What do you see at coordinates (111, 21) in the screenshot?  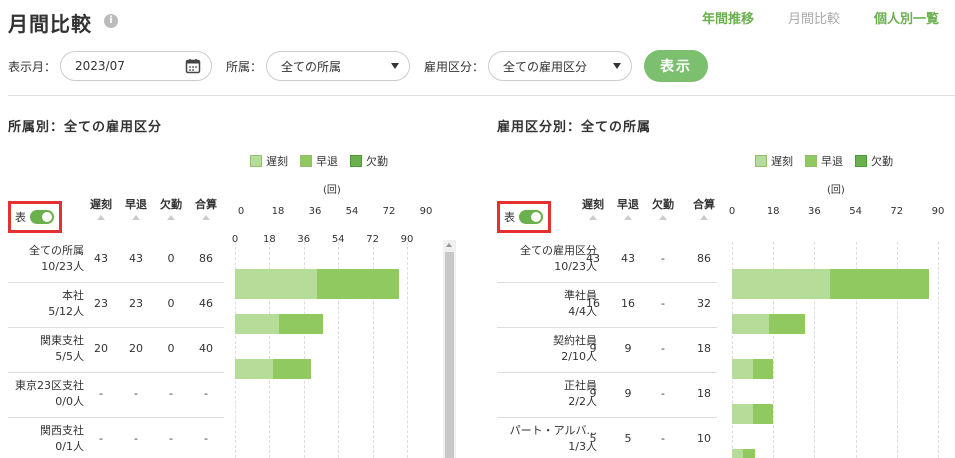 I see `info-icon: i` at bounding box center [111, 21].